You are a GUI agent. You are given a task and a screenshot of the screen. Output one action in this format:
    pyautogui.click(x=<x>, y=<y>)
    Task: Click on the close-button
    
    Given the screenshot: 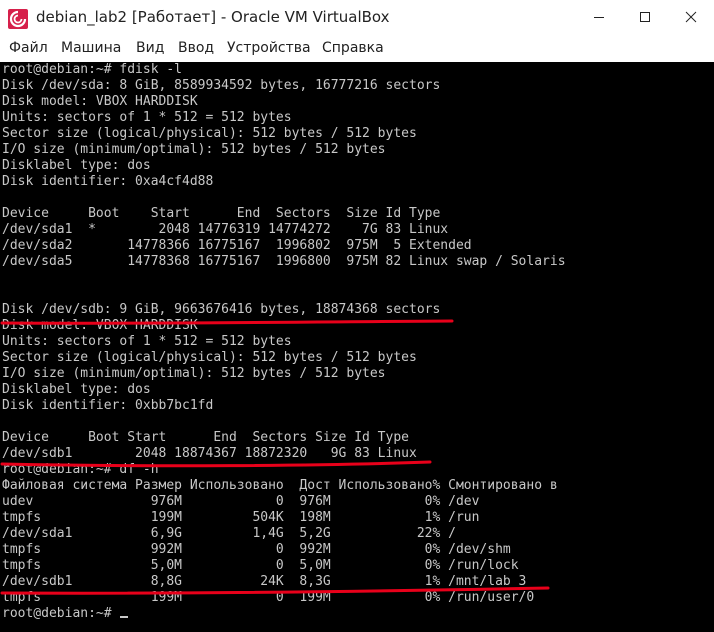 What is the action you would take?
    pyautogui.click(x=691, y=17)
    